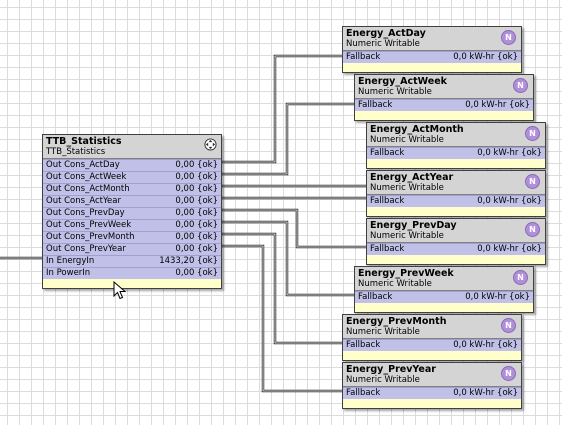 The height and width of the screenshot is (425, 562). I want to click on slot-value: 1433,20 {ok}, so click(188, 261).